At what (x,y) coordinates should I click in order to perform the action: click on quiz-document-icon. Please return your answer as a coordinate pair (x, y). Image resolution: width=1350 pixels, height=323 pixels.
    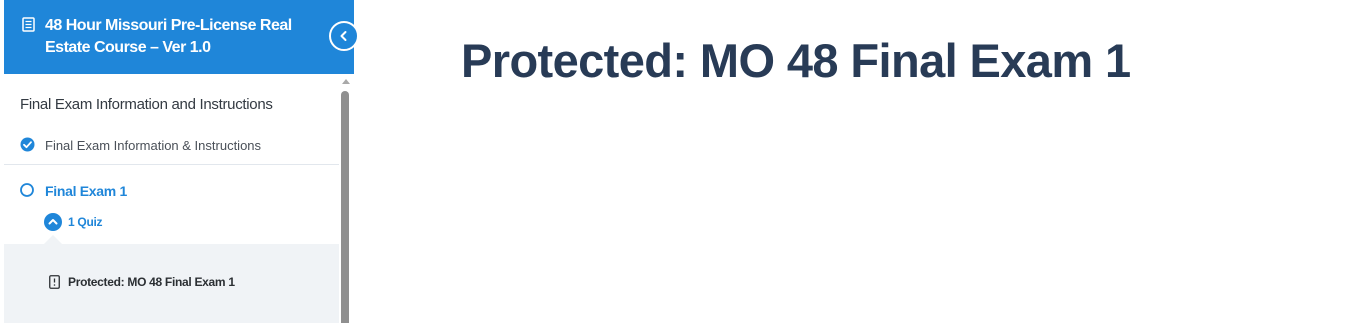
    Looking at the image, I should click on (54, 282).